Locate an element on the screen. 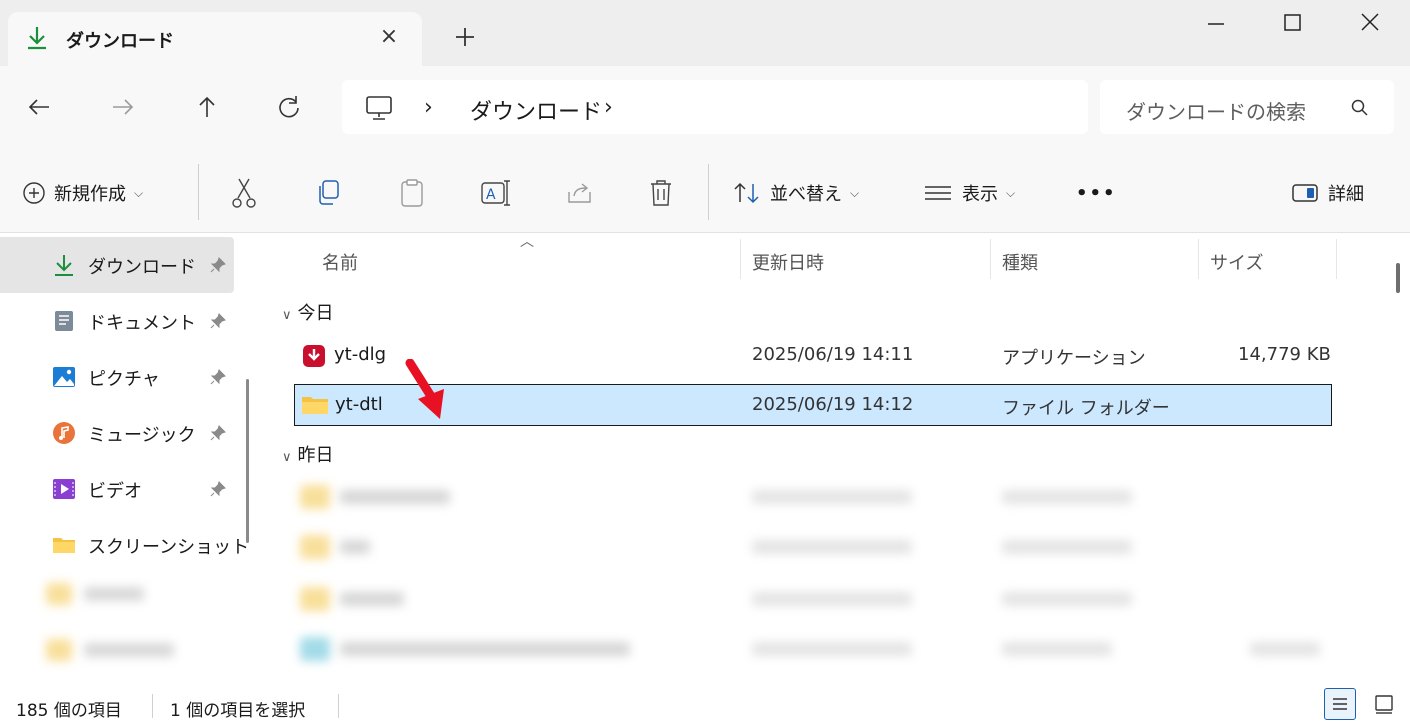 This screenshot has width=1410, height=724. column-header-name: 名前 is located at coordinates (340, 262).